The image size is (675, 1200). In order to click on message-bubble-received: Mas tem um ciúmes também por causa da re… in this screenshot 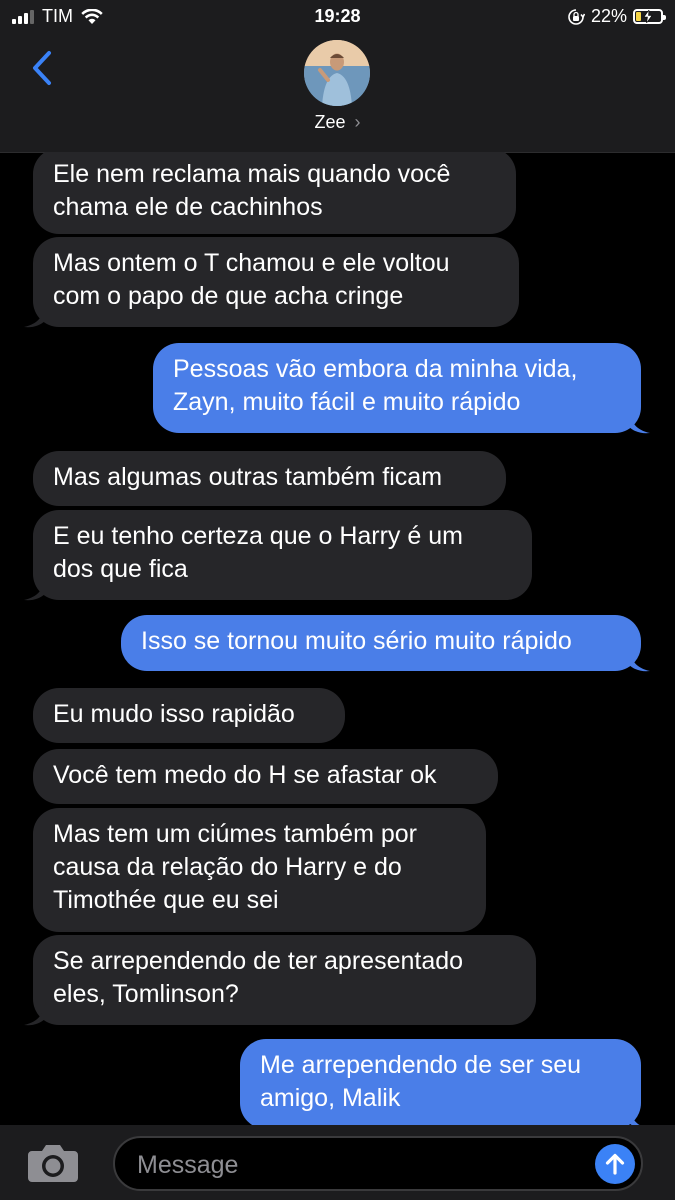, I will do `click(259, 870)`.